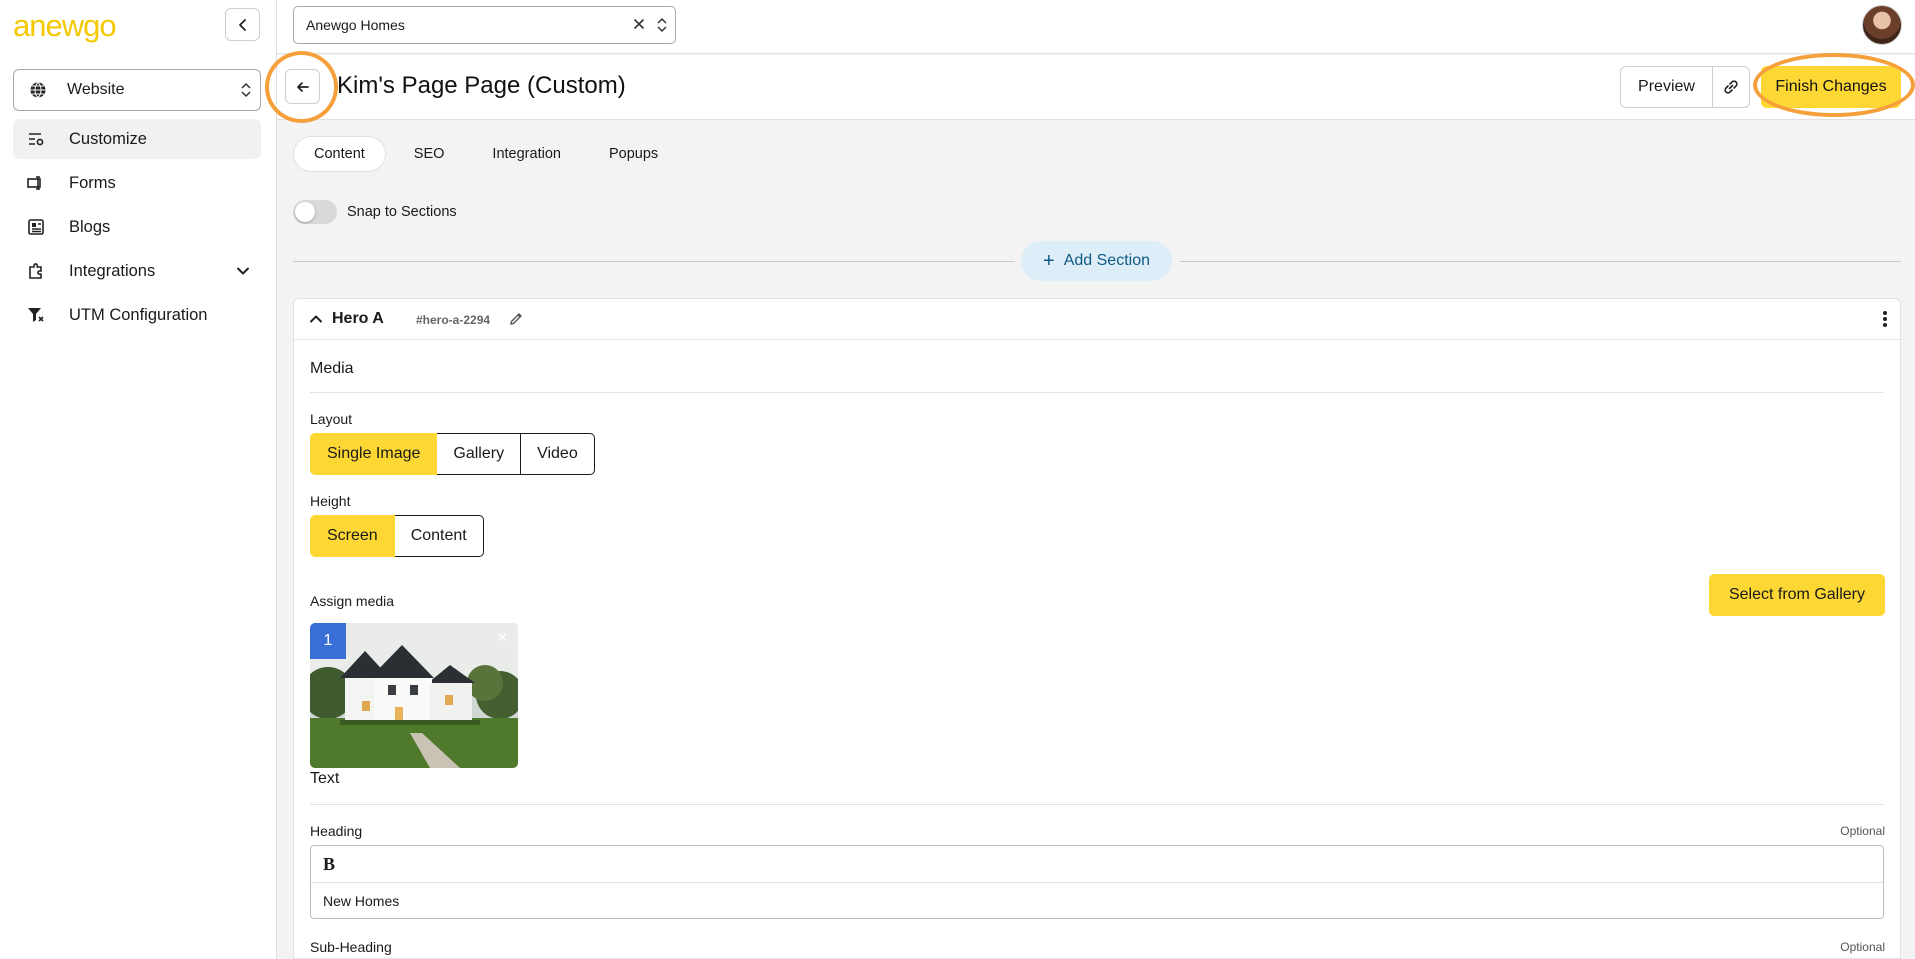 This screenshot has height=959, width=1915. I want to click on sidebar-item-label: Blogs, so click(90, 226).